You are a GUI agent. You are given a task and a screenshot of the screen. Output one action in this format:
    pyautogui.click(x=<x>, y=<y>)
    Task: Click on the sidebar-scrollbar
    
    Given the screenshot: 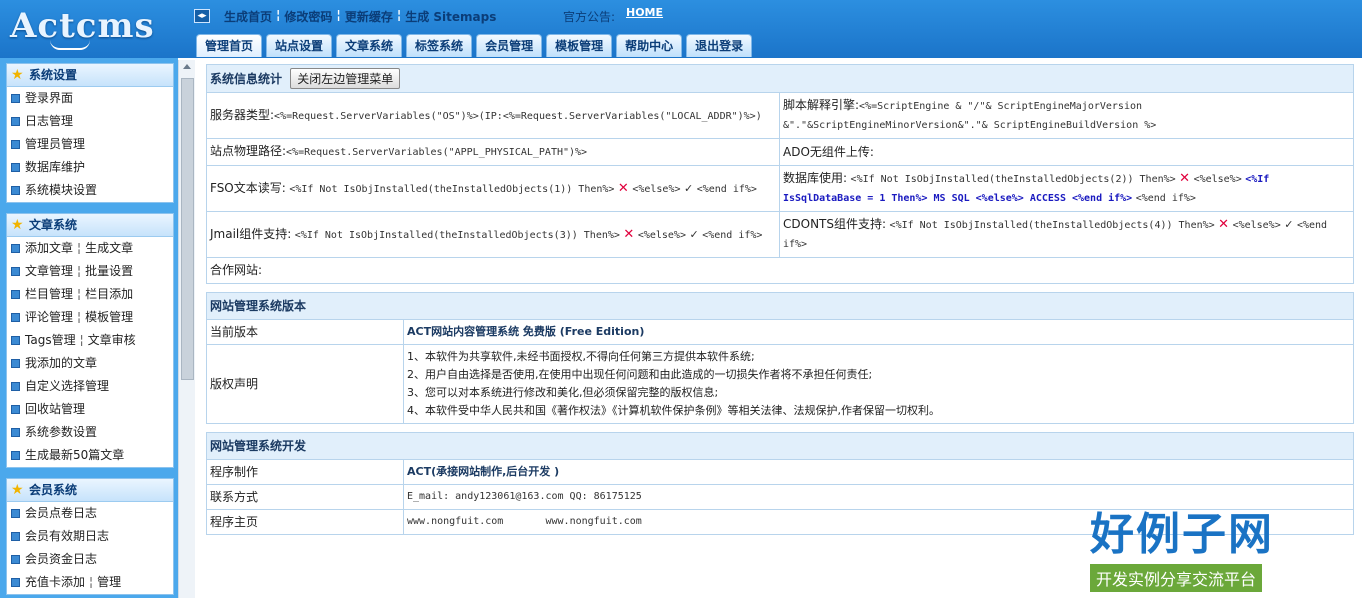 What is the action you would take?
    pyautogui.click(x=186, y=329)
    